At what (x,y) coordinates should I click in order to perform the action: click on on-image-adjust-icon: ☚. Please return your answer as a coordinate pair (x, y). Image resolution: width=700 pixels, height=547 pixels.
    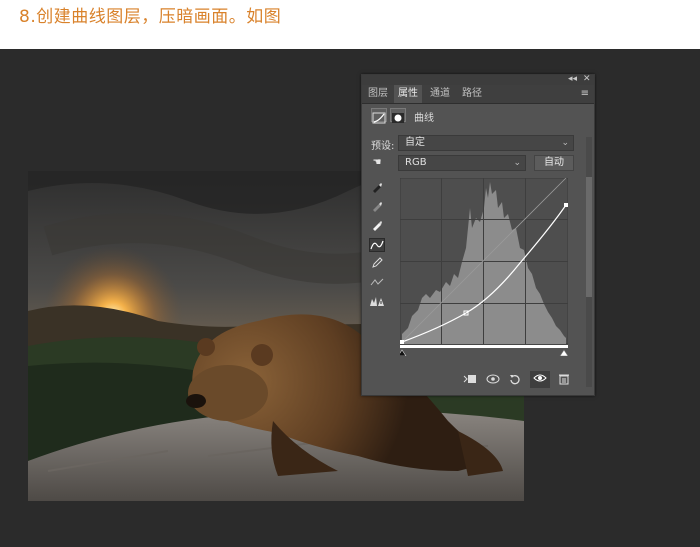
    Looking at the image, I should click on (377, 163).